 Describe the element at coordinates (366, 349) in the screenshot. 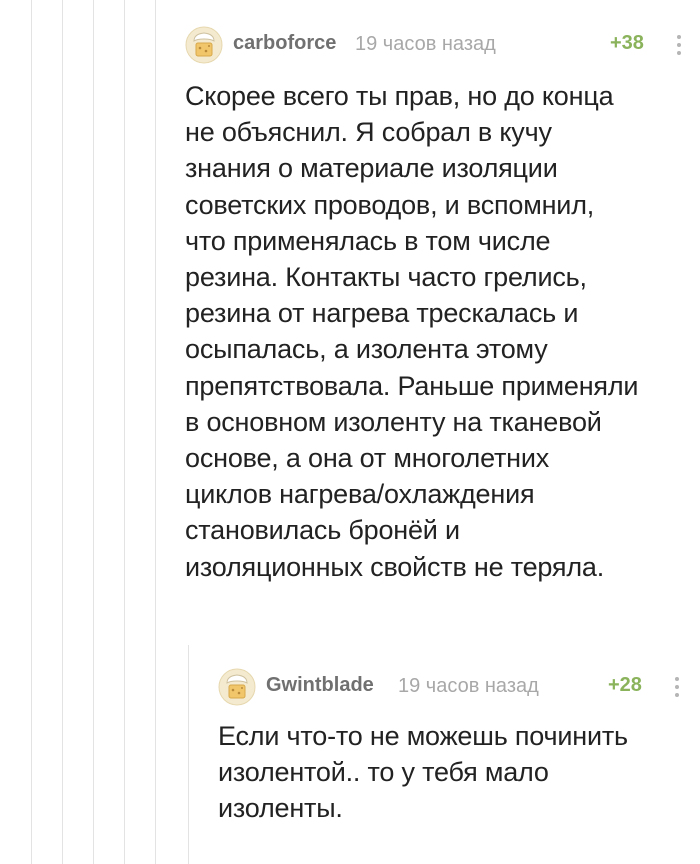

I see `comment-line: осыпалась, а изолента этому` at that location.